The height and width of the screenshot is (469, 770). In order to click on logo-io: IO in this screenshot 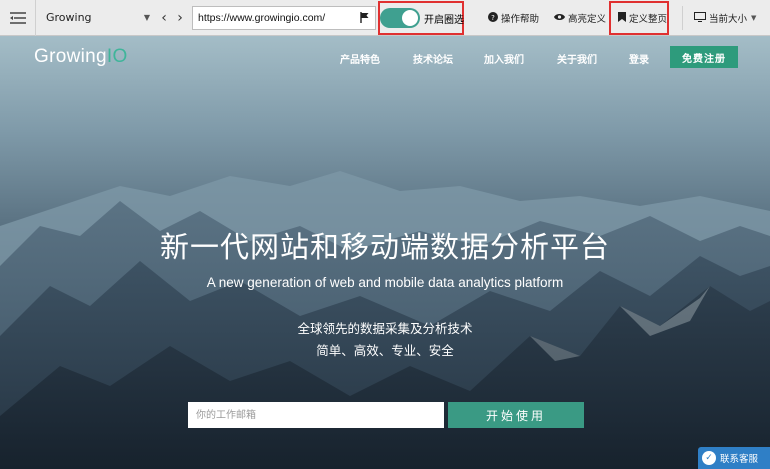, I will do `click(117, 56)`.